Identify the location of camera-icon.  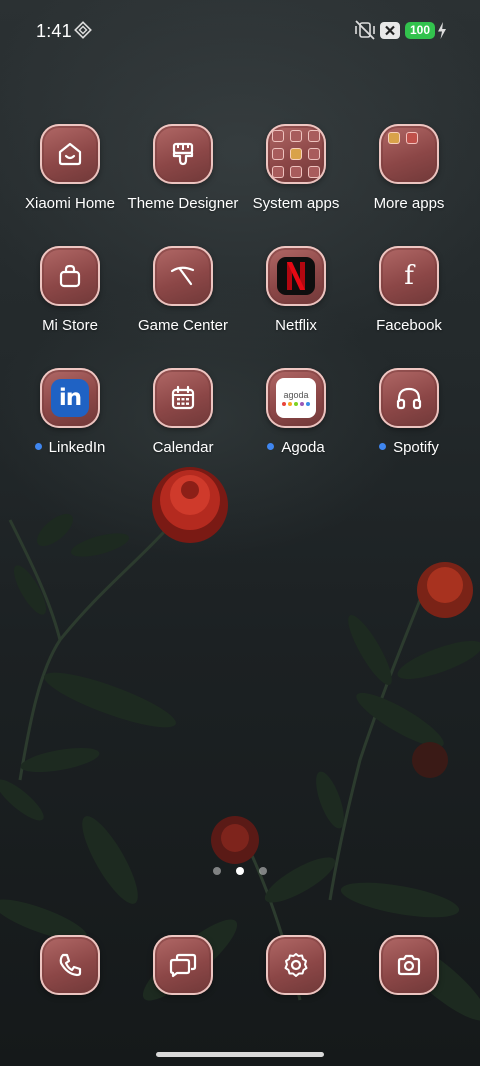
(409, 965).